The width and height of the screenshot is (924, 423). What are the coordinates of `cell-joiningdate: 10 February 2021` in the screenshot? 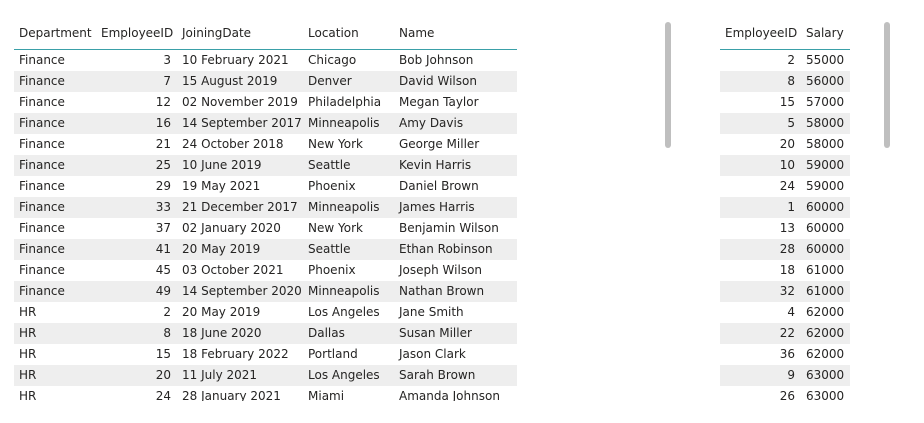 It's located at (235, 60).